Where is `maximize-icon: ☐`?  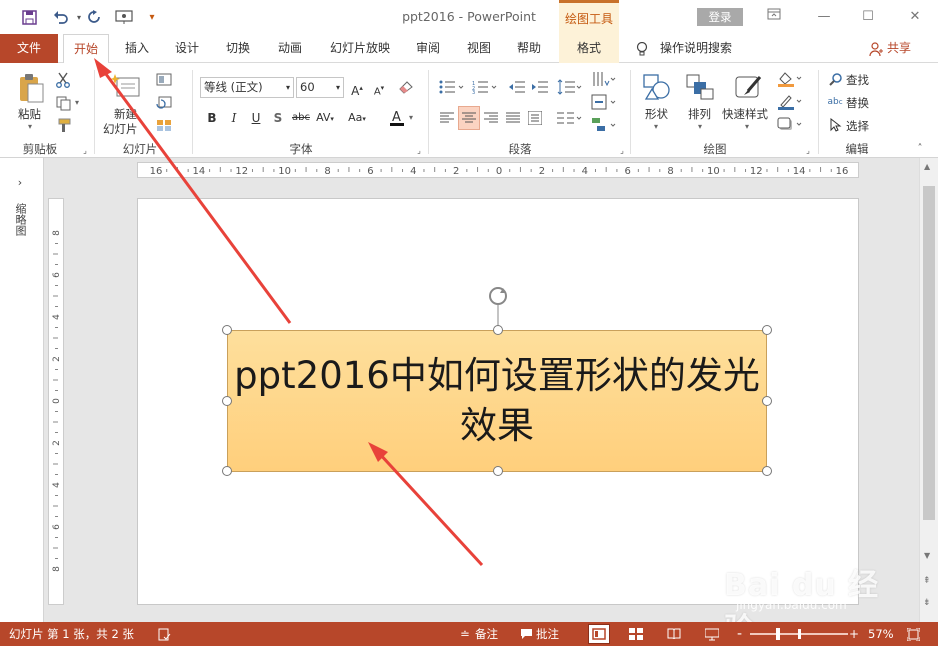 maximize-icon: ☐ is located at coordinates (868, 17).